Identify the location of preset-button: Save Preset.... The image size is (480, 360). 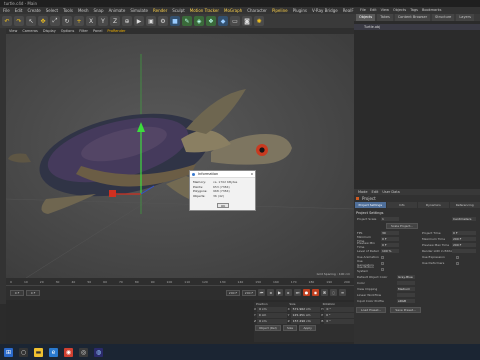
(405, 310).